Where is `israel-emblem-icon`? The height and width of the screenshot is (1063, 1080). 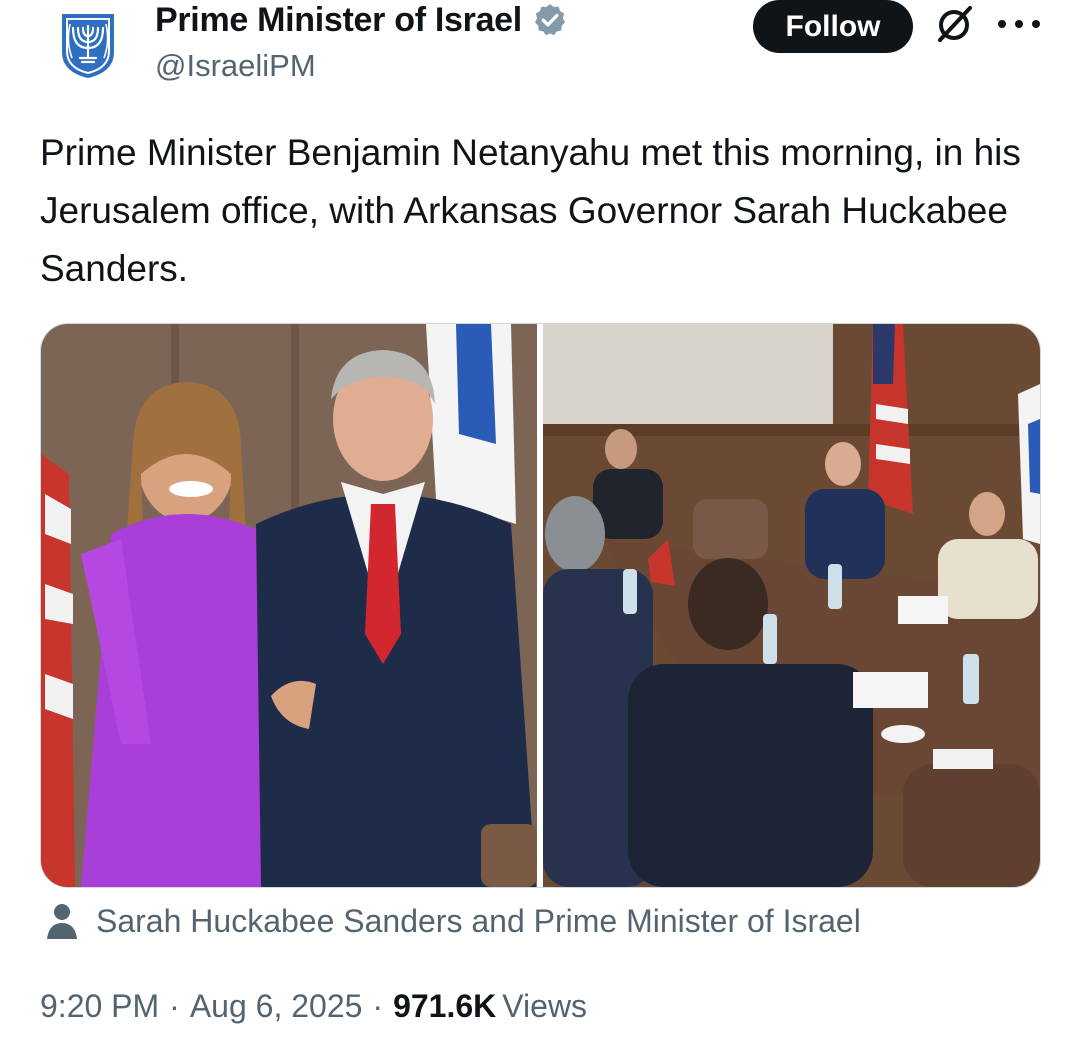 israel-emblem-icon is located at coordinates (88, 46).